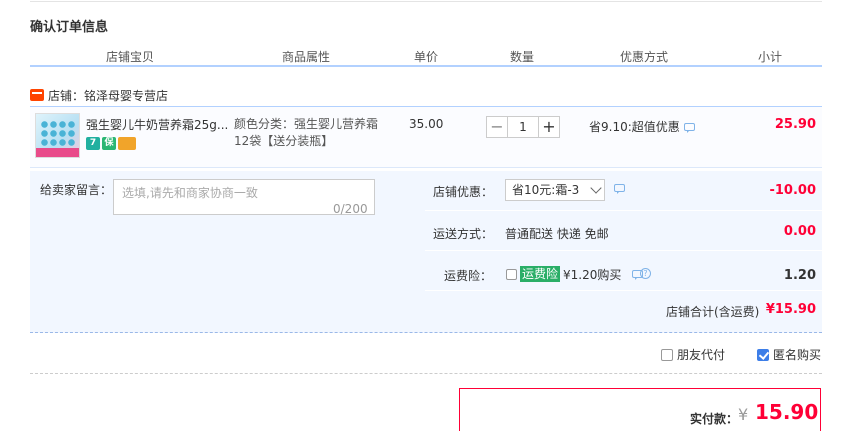 The width and height of the screenshot is (854, 431). What do you see at coordinates (426, 373) in the screenshot?
I see `options-divider` at bounding box center [426, 373].